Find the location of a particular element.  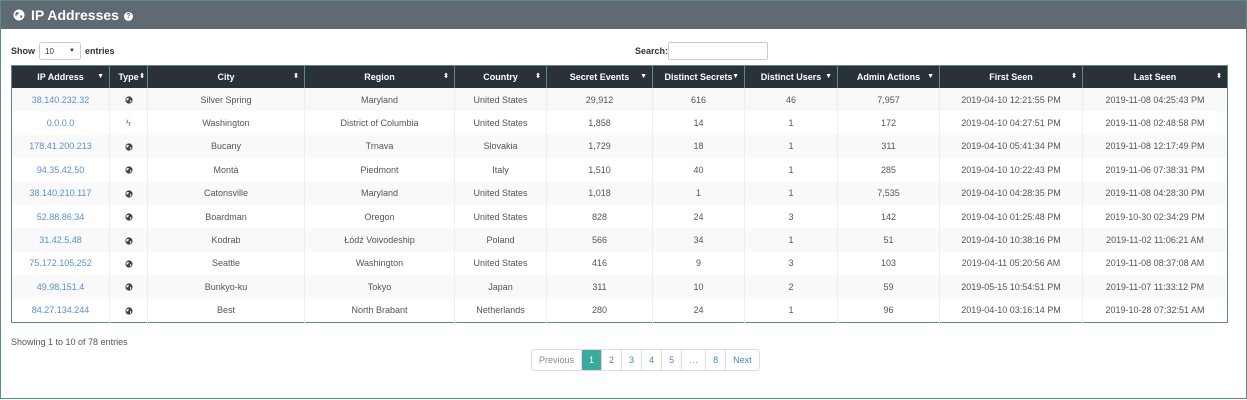

table-info: Showing 1 to 10 of 78 entries is located at coordinates (69, 342).